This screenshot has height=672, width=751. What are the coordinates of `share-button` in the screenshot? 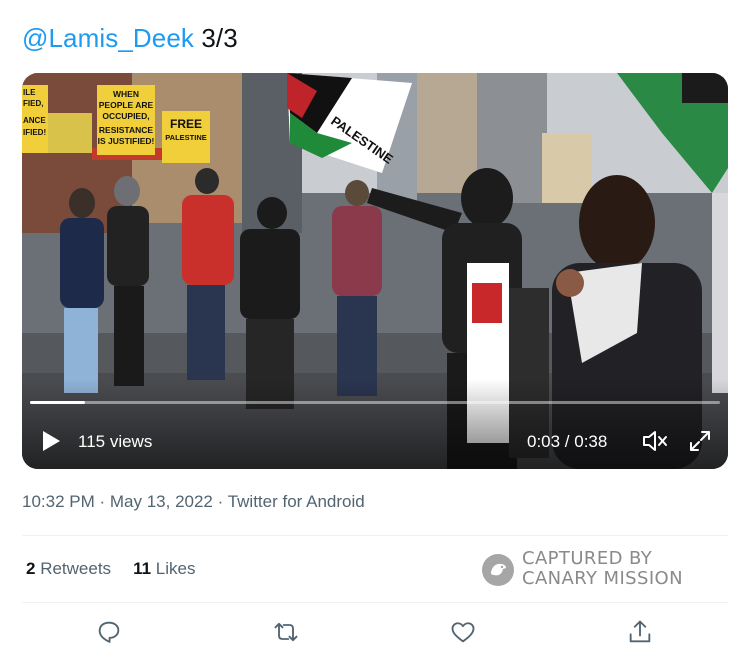 It's located at (640, 632).